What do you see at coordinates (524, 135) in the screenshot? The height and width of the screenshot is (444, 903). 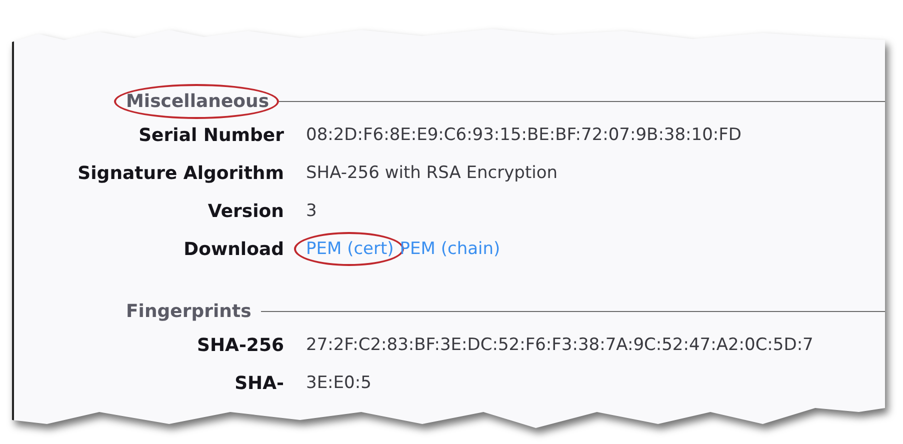 I see `field-value: 08:2D:F6:8E:E9:C6:93:15:BE:BF:72:07:9B:38:10:FD` at bounding box center [524, 135].